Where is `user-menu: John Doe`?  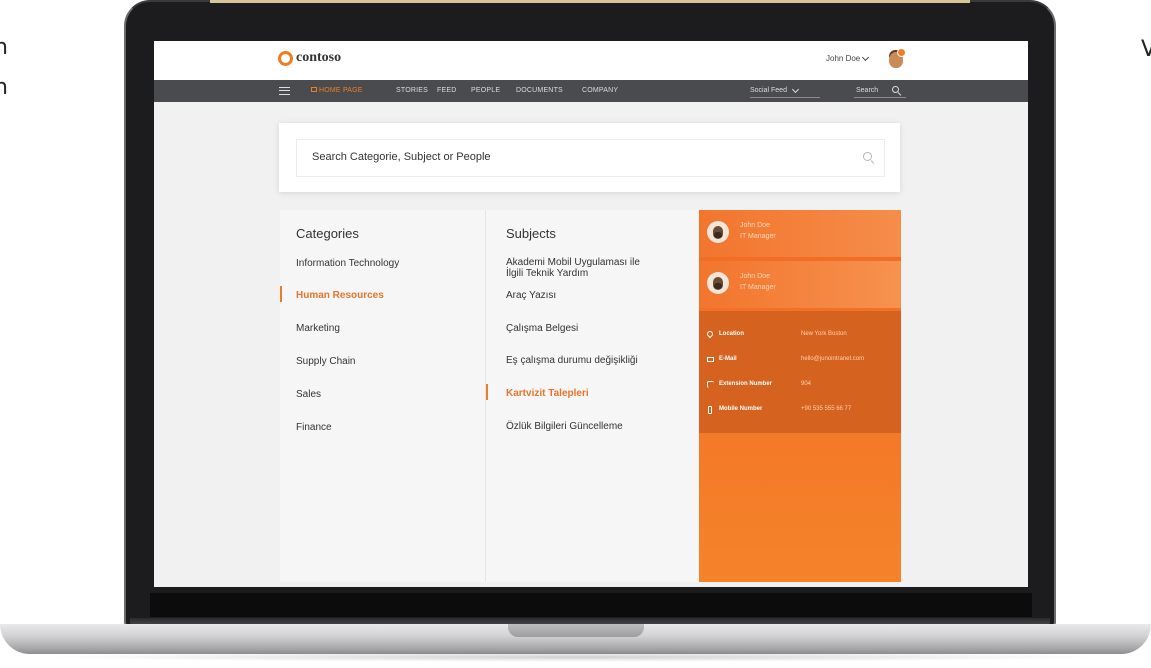 user-menu: John Doe is located at coordinates (848, 58).